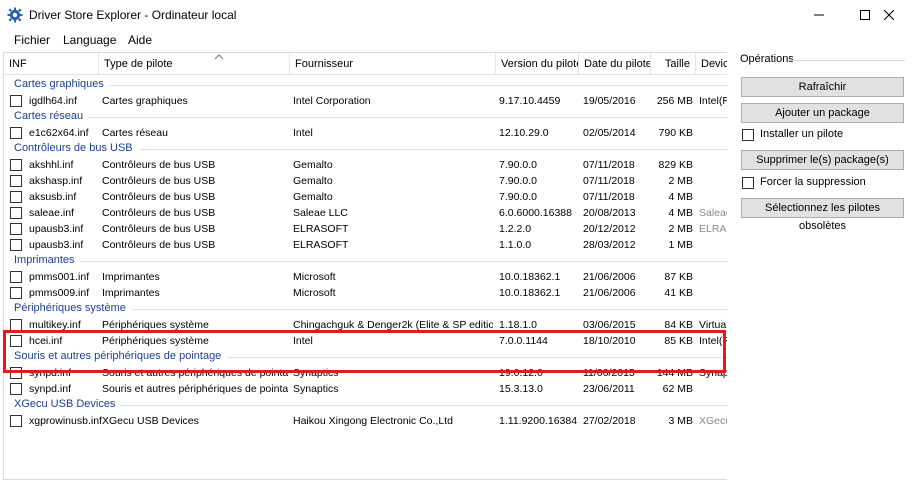  I want to click on column-driver-type: Type de pilote, so click(194, 64).